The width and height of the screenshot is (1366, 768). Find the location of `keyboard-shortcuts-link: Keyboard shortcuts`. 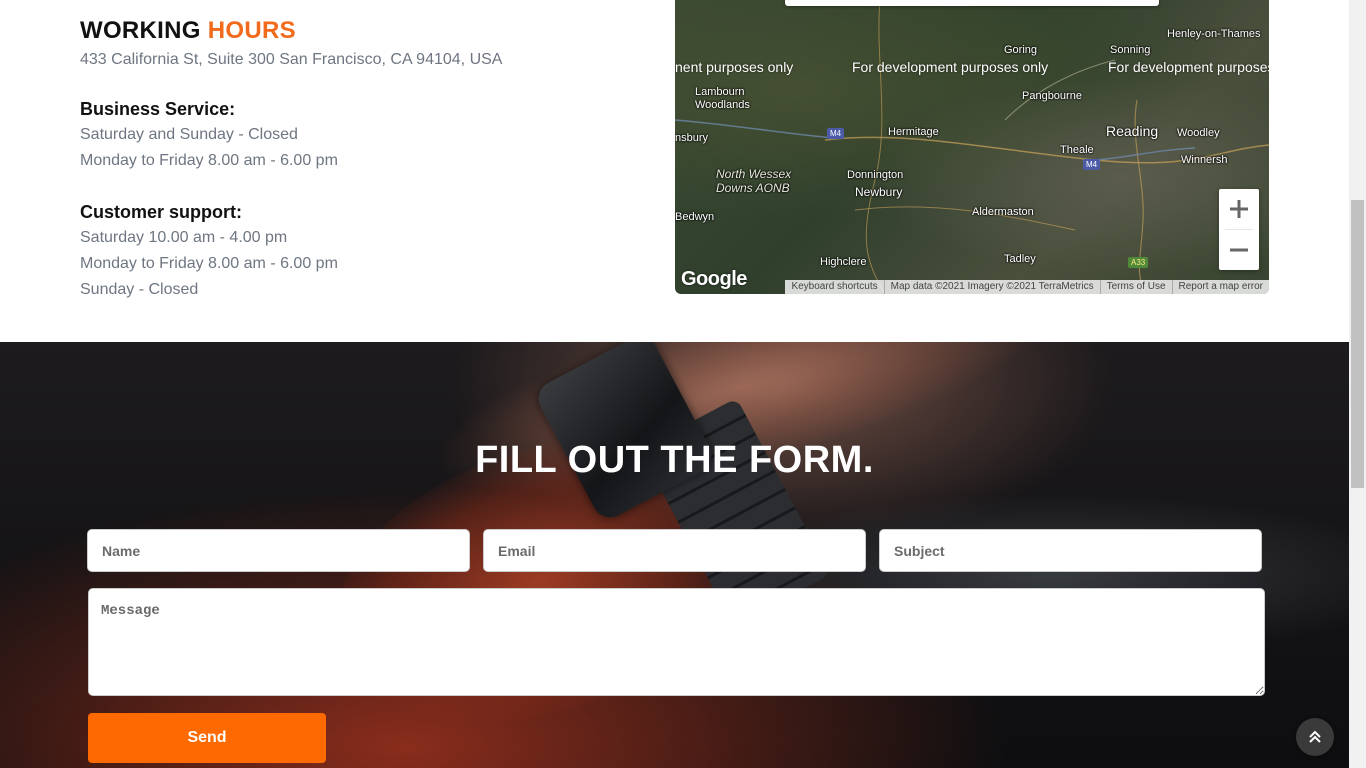

keyboard-shortcuts-link: Keyboard shortcuts is located at coordinates (834, 287).